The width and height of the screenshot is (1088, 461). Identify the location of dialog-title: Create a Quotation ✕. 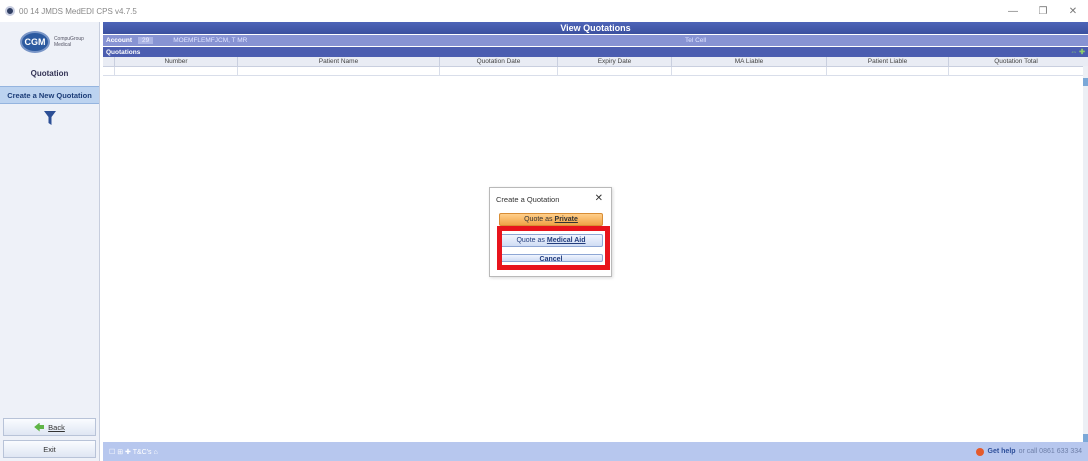
(550, 199).